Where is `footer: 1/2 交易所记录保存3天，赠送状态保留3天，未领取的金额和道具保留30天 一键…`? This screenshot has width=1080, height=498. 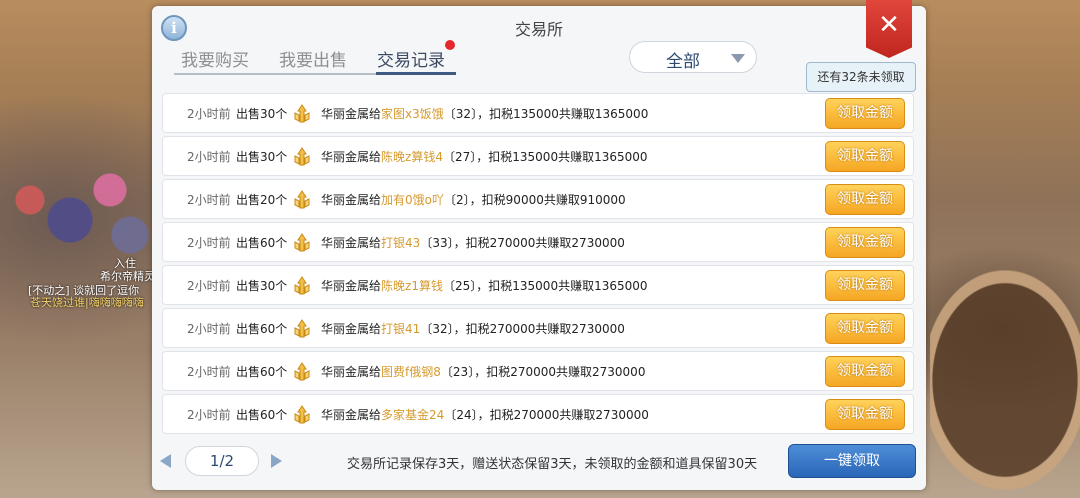
footer: 1/2 交易所记录保存3天，赠送状态保留3天，未领取的金额和道具保留30天 一键… is located at coordinates (539, 466).